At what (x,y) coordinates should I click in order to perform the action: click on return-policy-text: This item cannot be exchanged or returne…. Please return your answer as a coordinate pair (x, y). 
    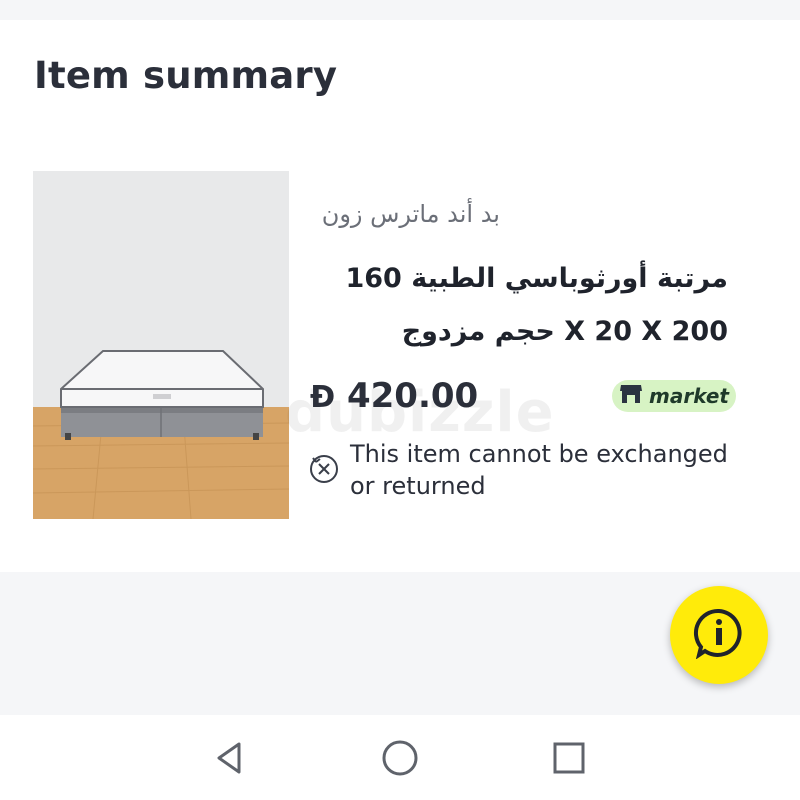
    Looking at the image, I should click on (539, 470).